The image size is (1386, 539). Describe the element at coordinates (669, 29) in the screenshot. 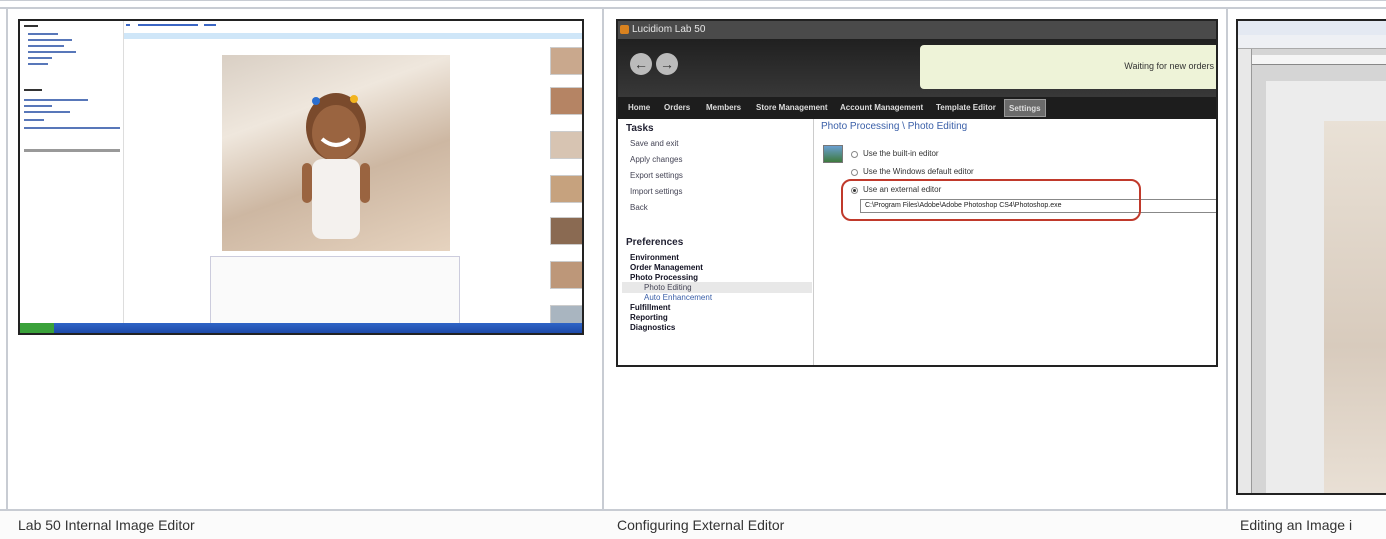

I see `window-title: Lucidiom Lab 50` at that location.